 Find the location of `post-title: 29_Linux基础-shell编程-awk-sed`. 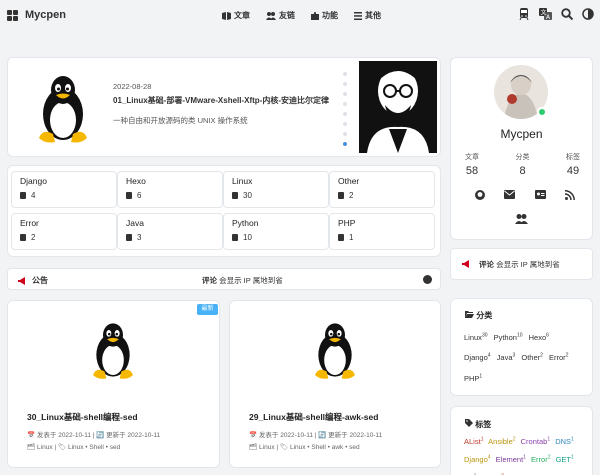

post-title: 29_Linux基础-shell编程-awk-sed is located at coordinates (313, 417).